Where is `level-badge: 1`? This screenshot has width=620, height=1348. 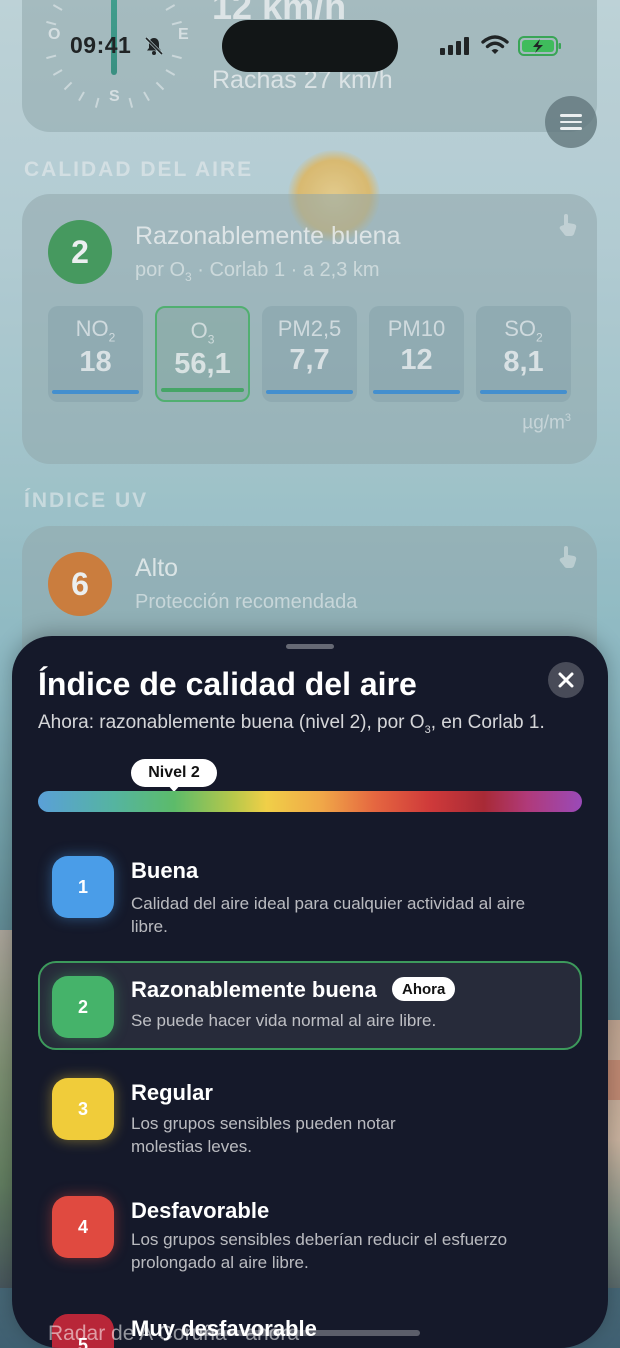
level-badge: 1 is located at coordinates (83, 887).